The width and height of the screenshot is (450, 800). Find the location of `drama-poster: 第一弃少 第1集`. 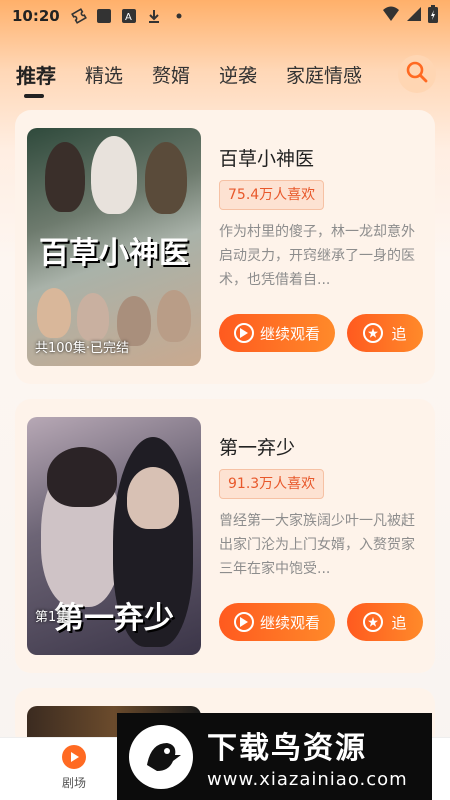

drama-poster: 第一弃少 第1集 is located at coordinates (114, 536).